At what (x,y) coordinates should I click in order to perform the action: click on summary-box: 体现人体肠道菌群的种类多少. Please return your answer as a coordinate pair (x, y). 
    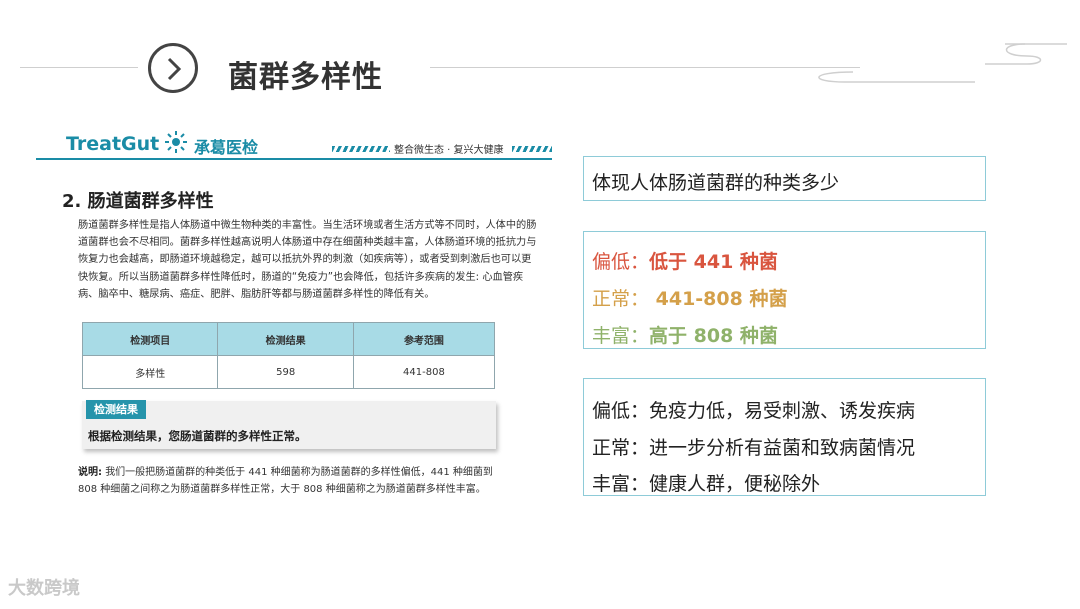
    Looking at the image, I should click on (784, 178).